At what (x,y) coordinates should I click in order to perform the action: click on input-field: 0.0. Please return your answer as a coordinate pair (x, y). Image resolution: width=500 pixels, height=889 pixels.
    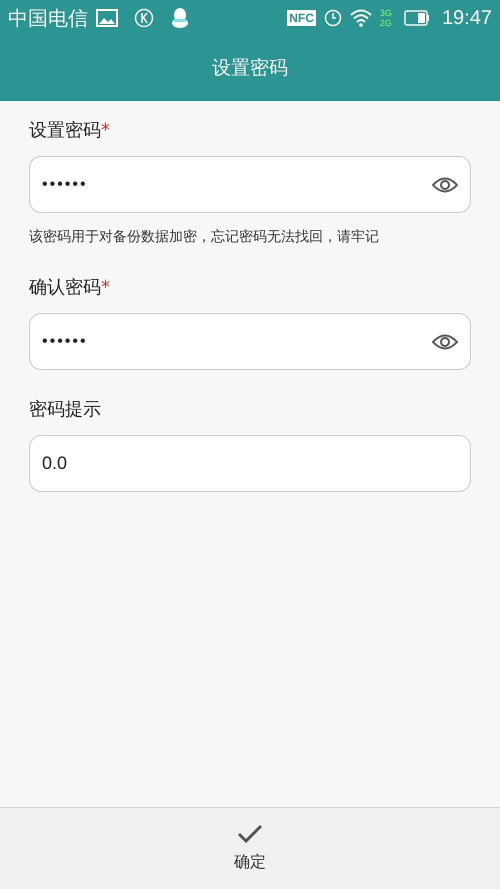
    Looking at the image, I should click on (250, 463).